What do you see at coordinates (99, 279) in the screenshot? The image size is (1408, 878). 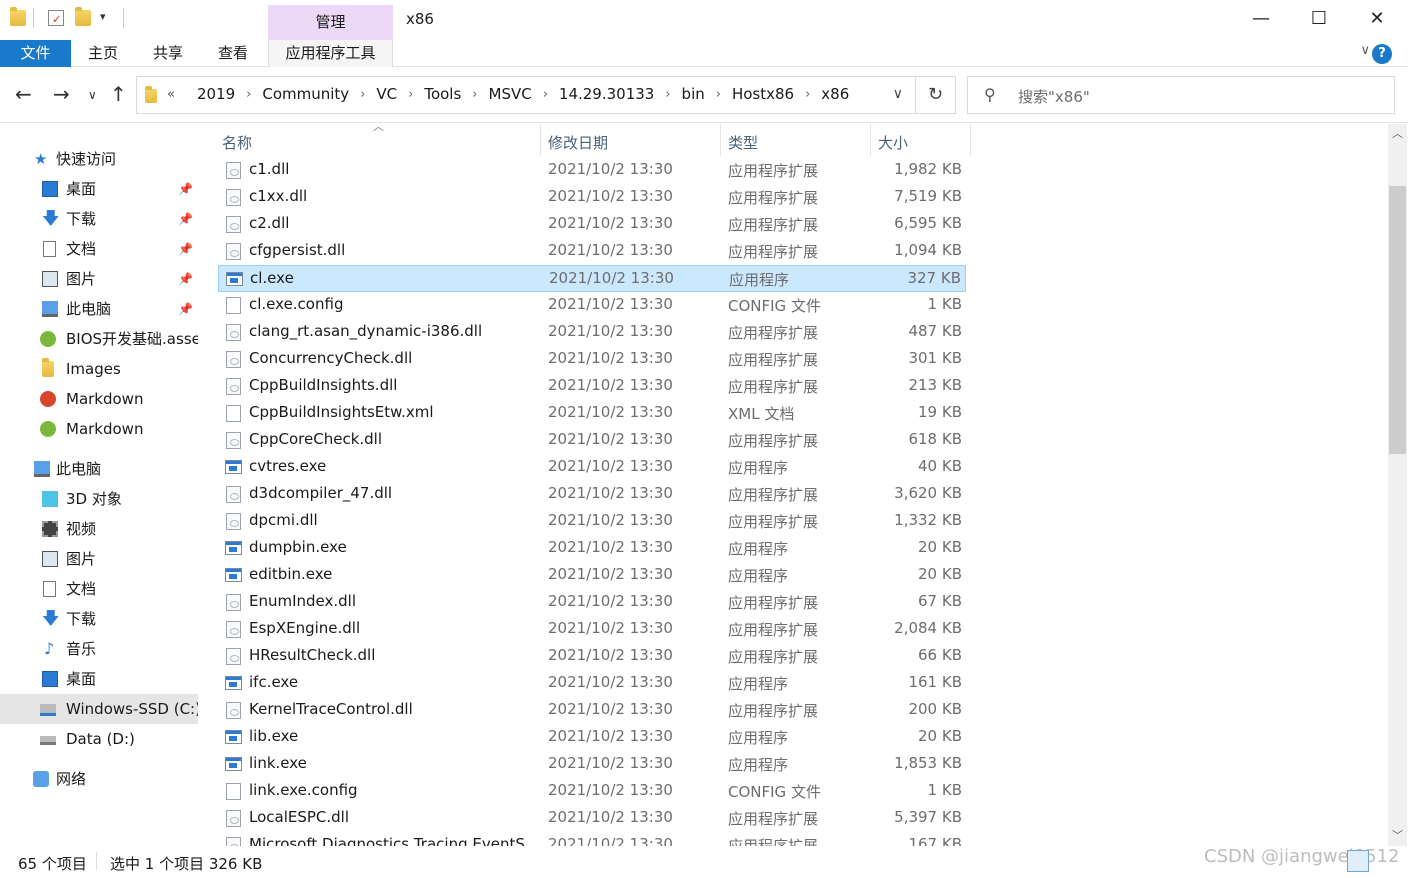 I see `nav-item-pictures: 图片 📌` at bounding box center [99, 279].